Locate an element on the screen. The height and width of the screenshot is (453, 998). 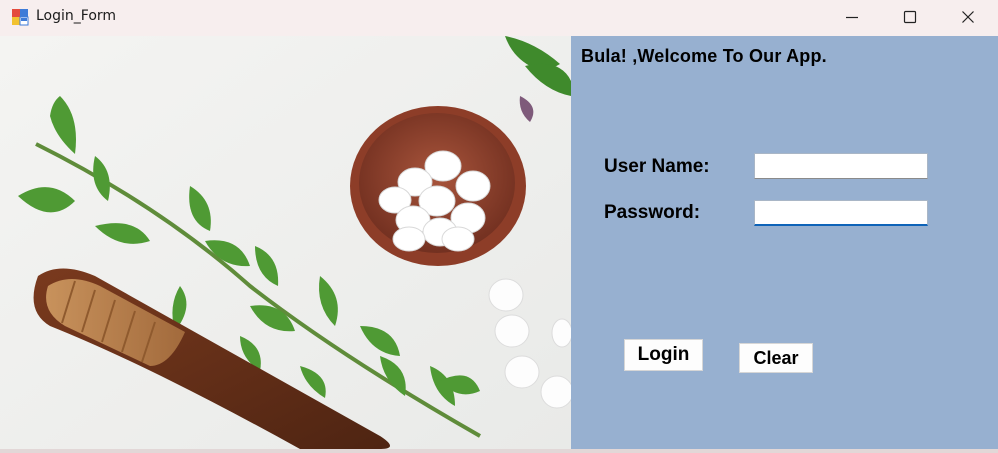
title-bar: Login_Form is located at coordinates (499, 18).